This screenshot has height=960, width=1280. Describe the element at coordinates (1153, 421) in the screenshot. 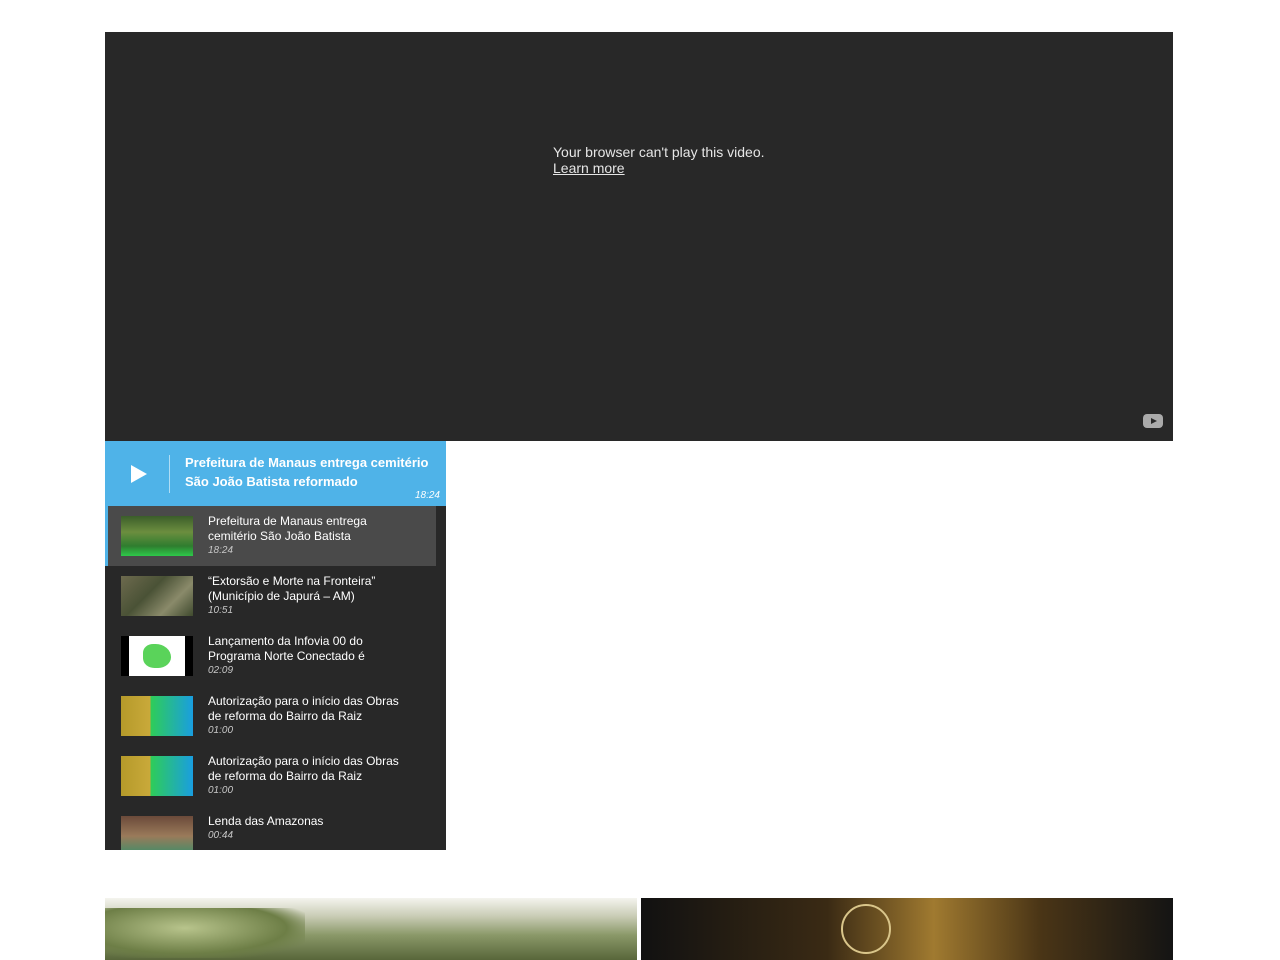

I see `youtube-logo-icon` at that location.